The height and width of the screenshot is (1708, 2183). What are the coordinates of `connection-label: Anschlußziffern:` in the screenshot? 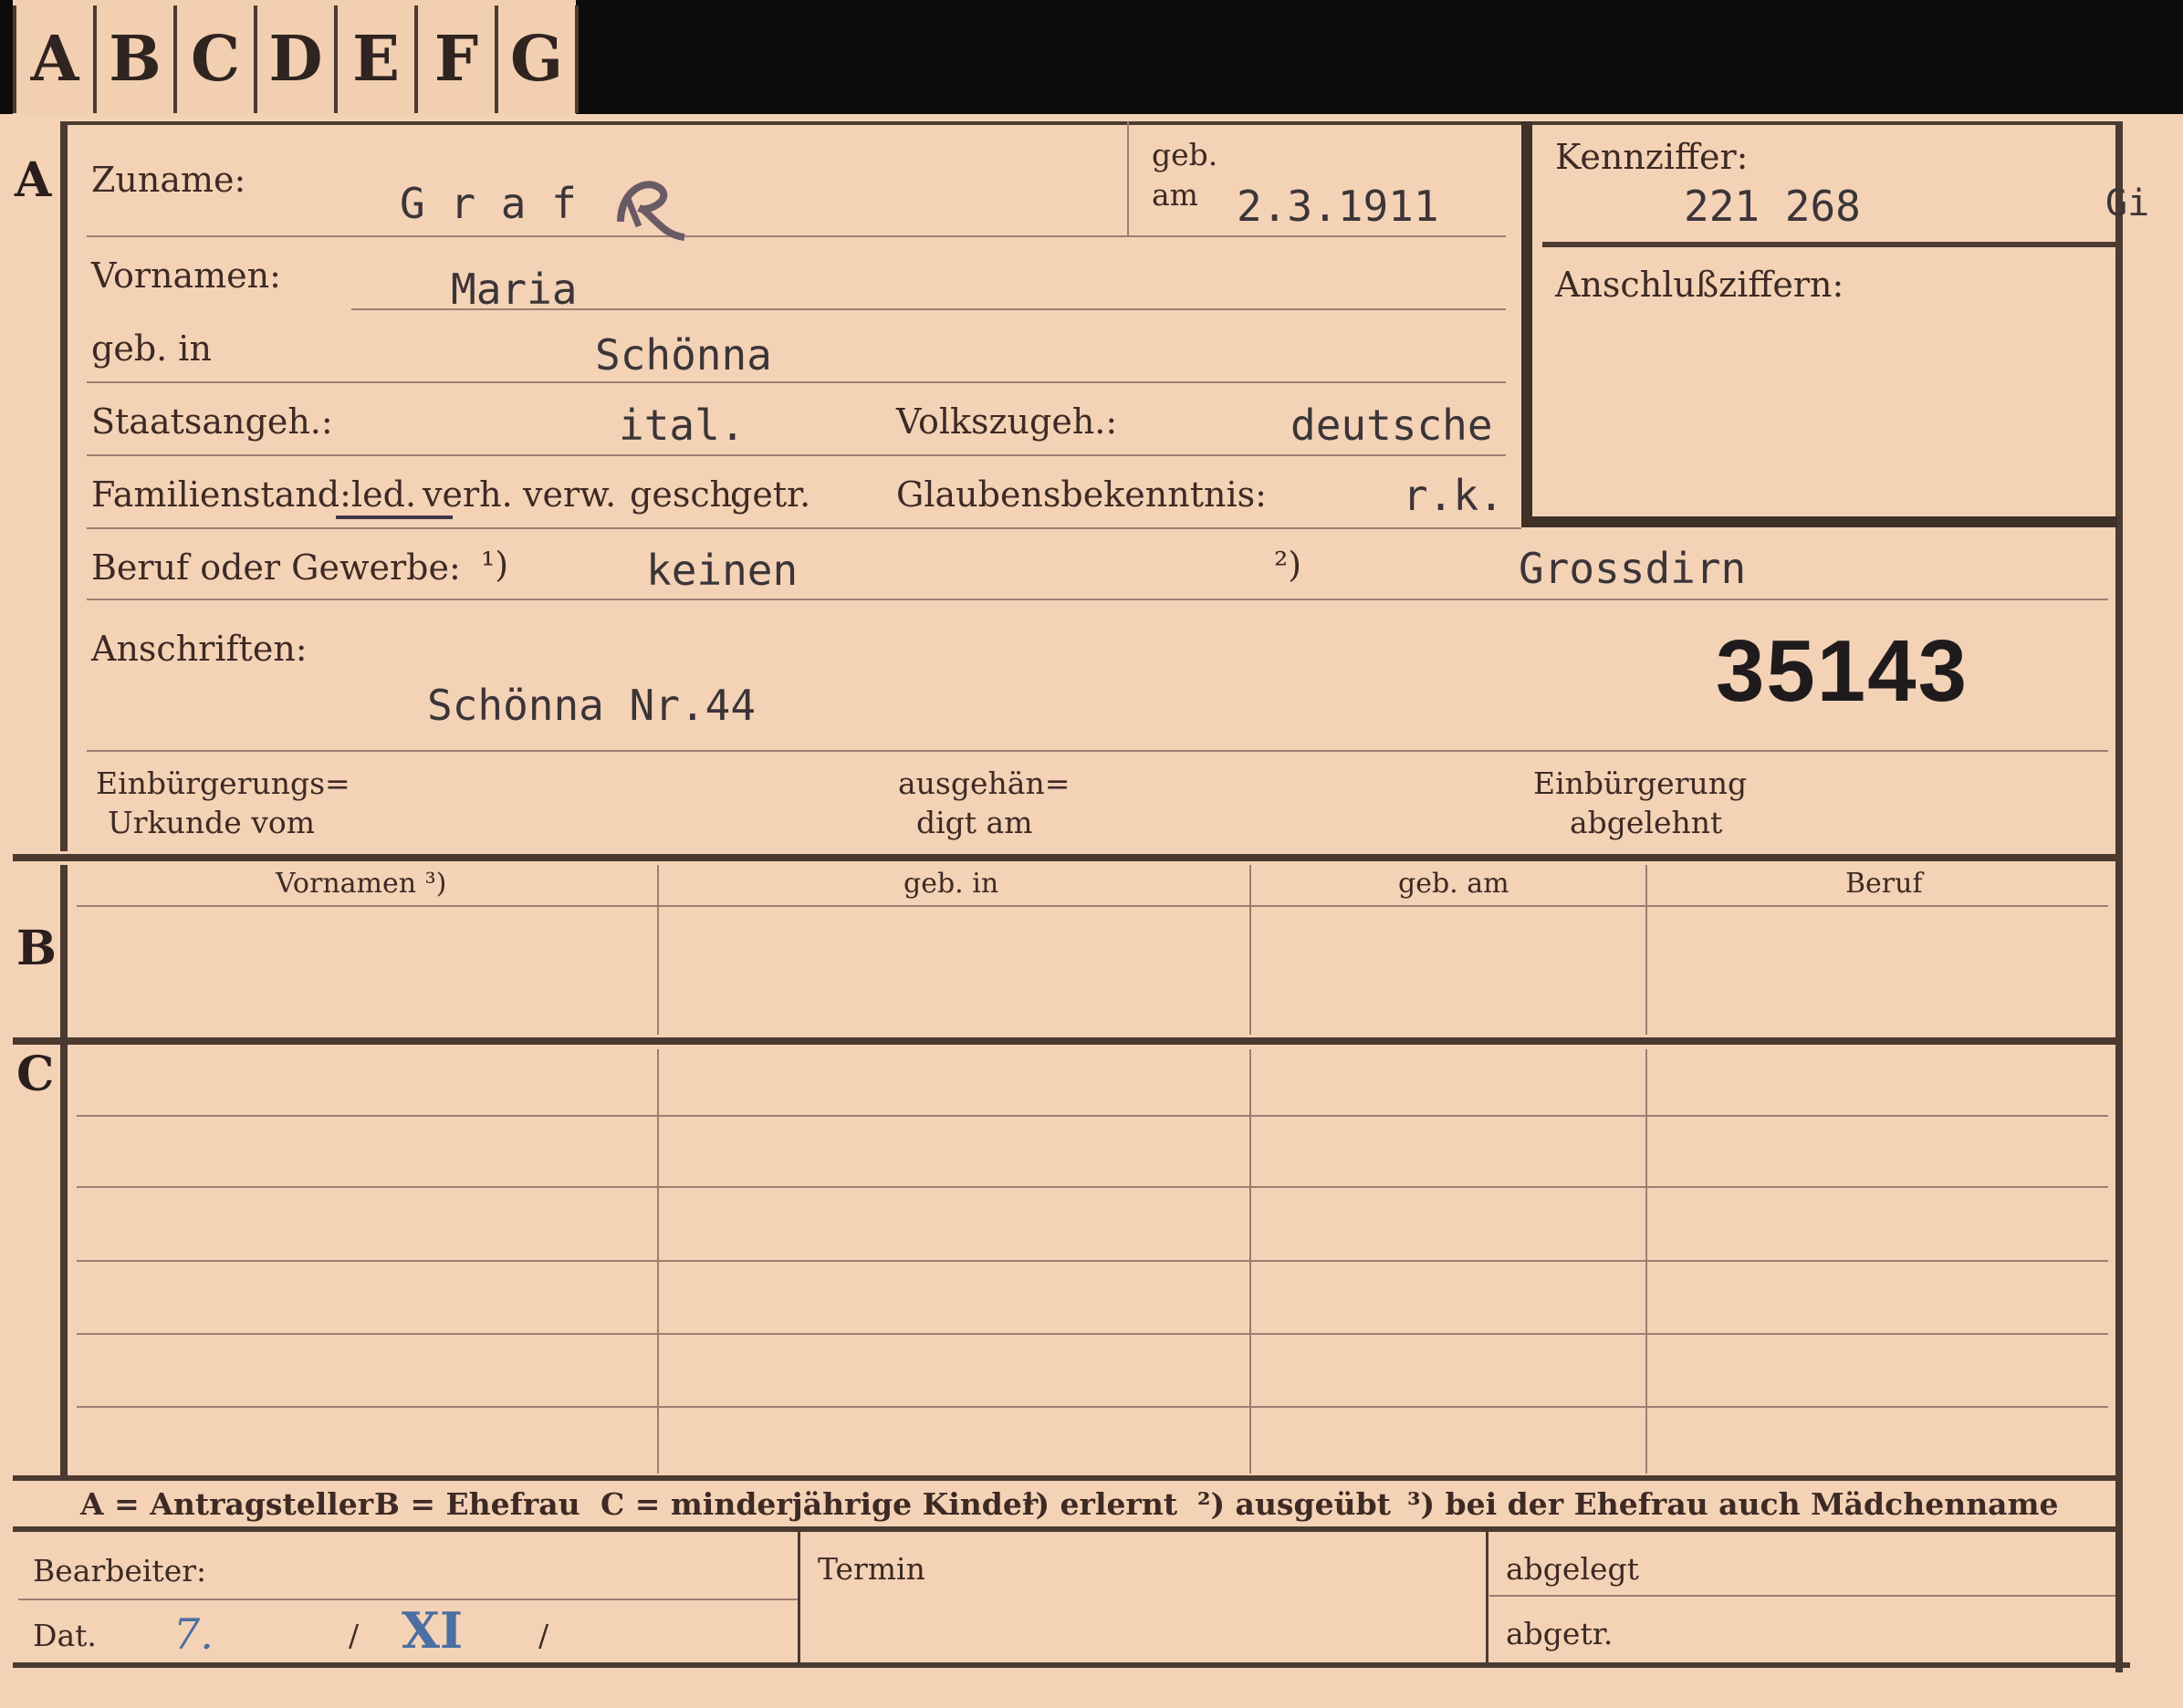 It's located at (1699, 285).